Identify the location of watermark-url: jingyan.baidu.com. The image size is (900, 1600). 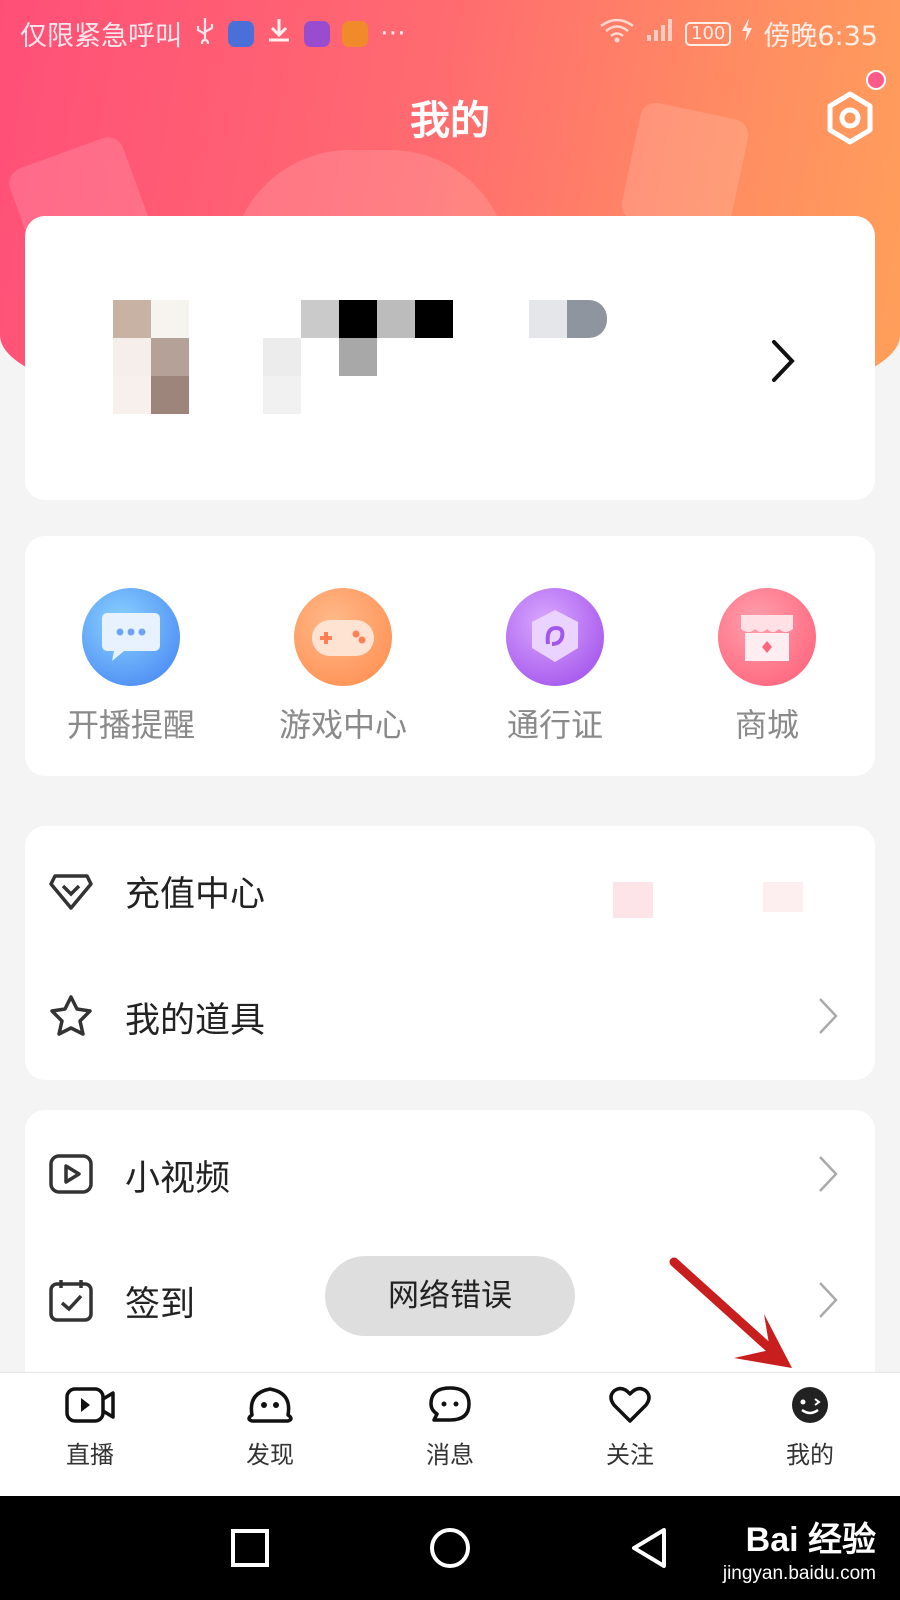
(799, 1573).